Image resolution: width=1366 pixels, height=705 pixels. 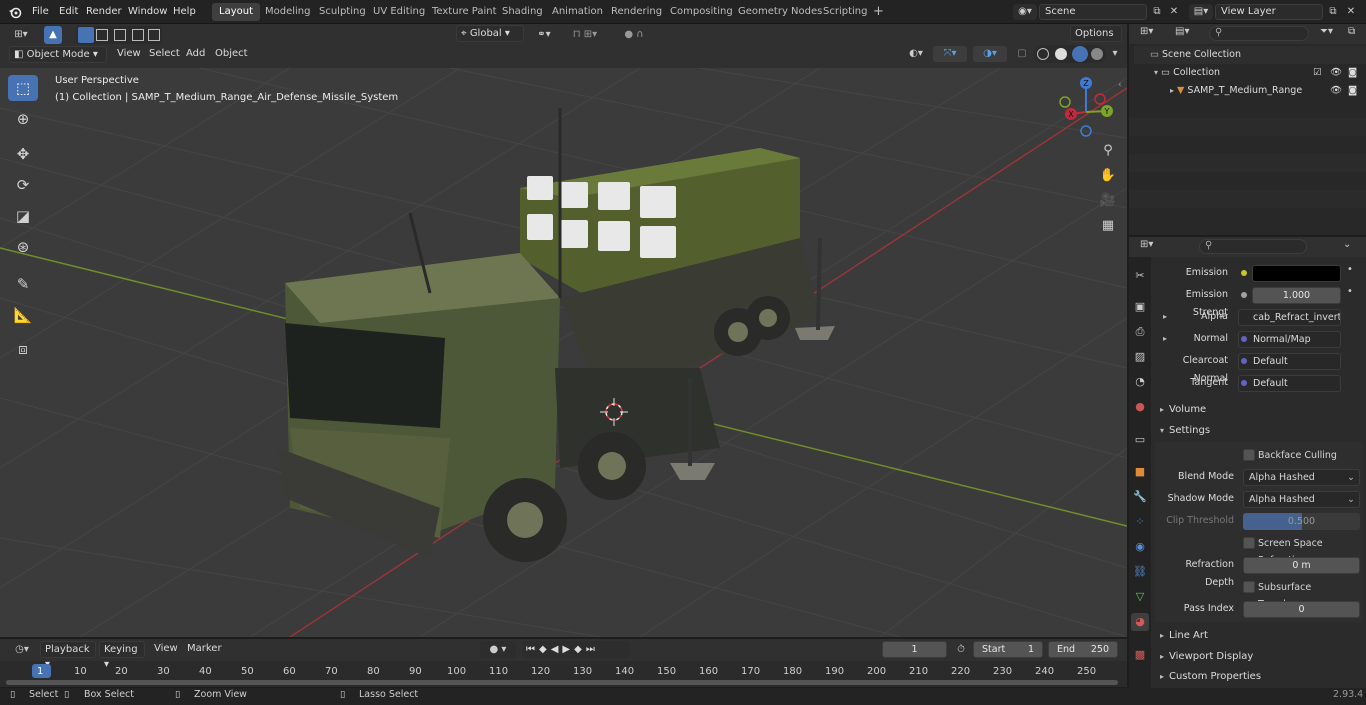 I want to click on auto-keying-icon: ● ▾, so click(x=498, y=649).